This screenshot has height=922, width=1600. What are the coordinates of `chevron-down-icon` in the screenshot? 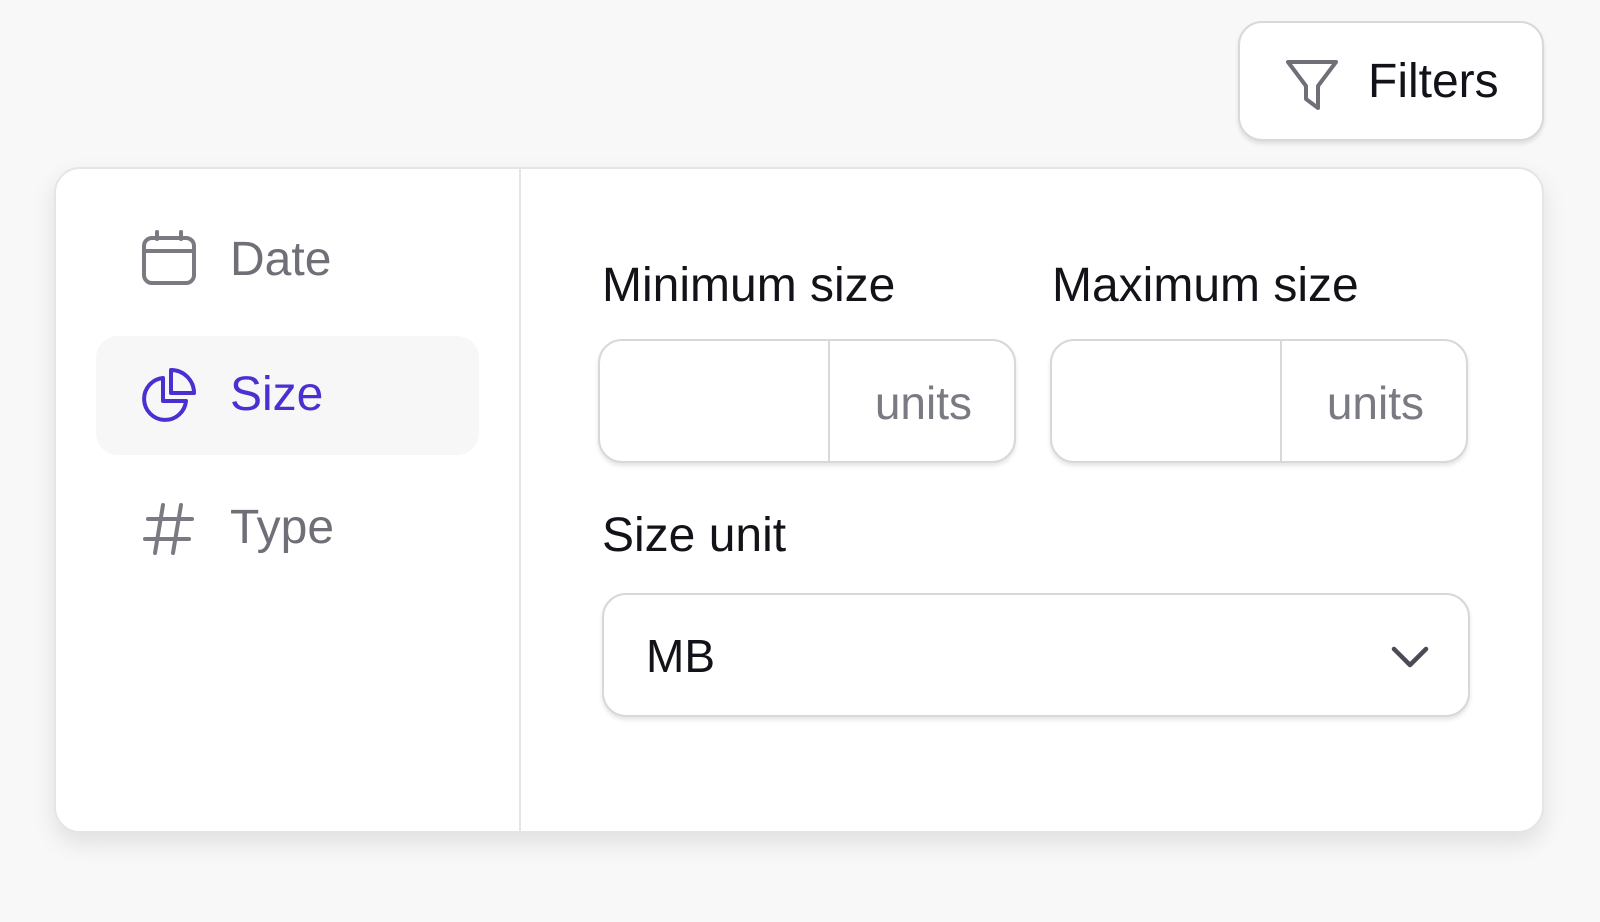 It's located at (1410, 657).